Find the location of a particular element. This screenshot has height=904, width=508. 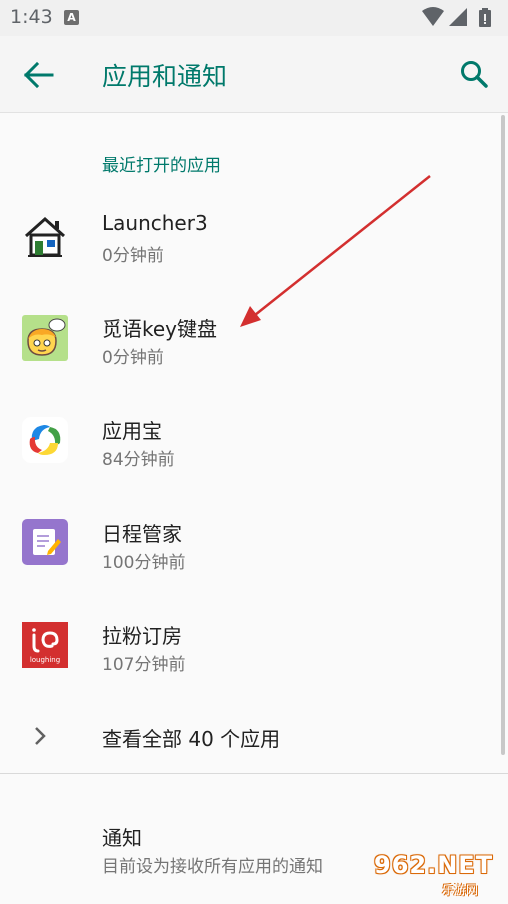

app-name: 拉粉订房 is located at coordinates (142, 636).